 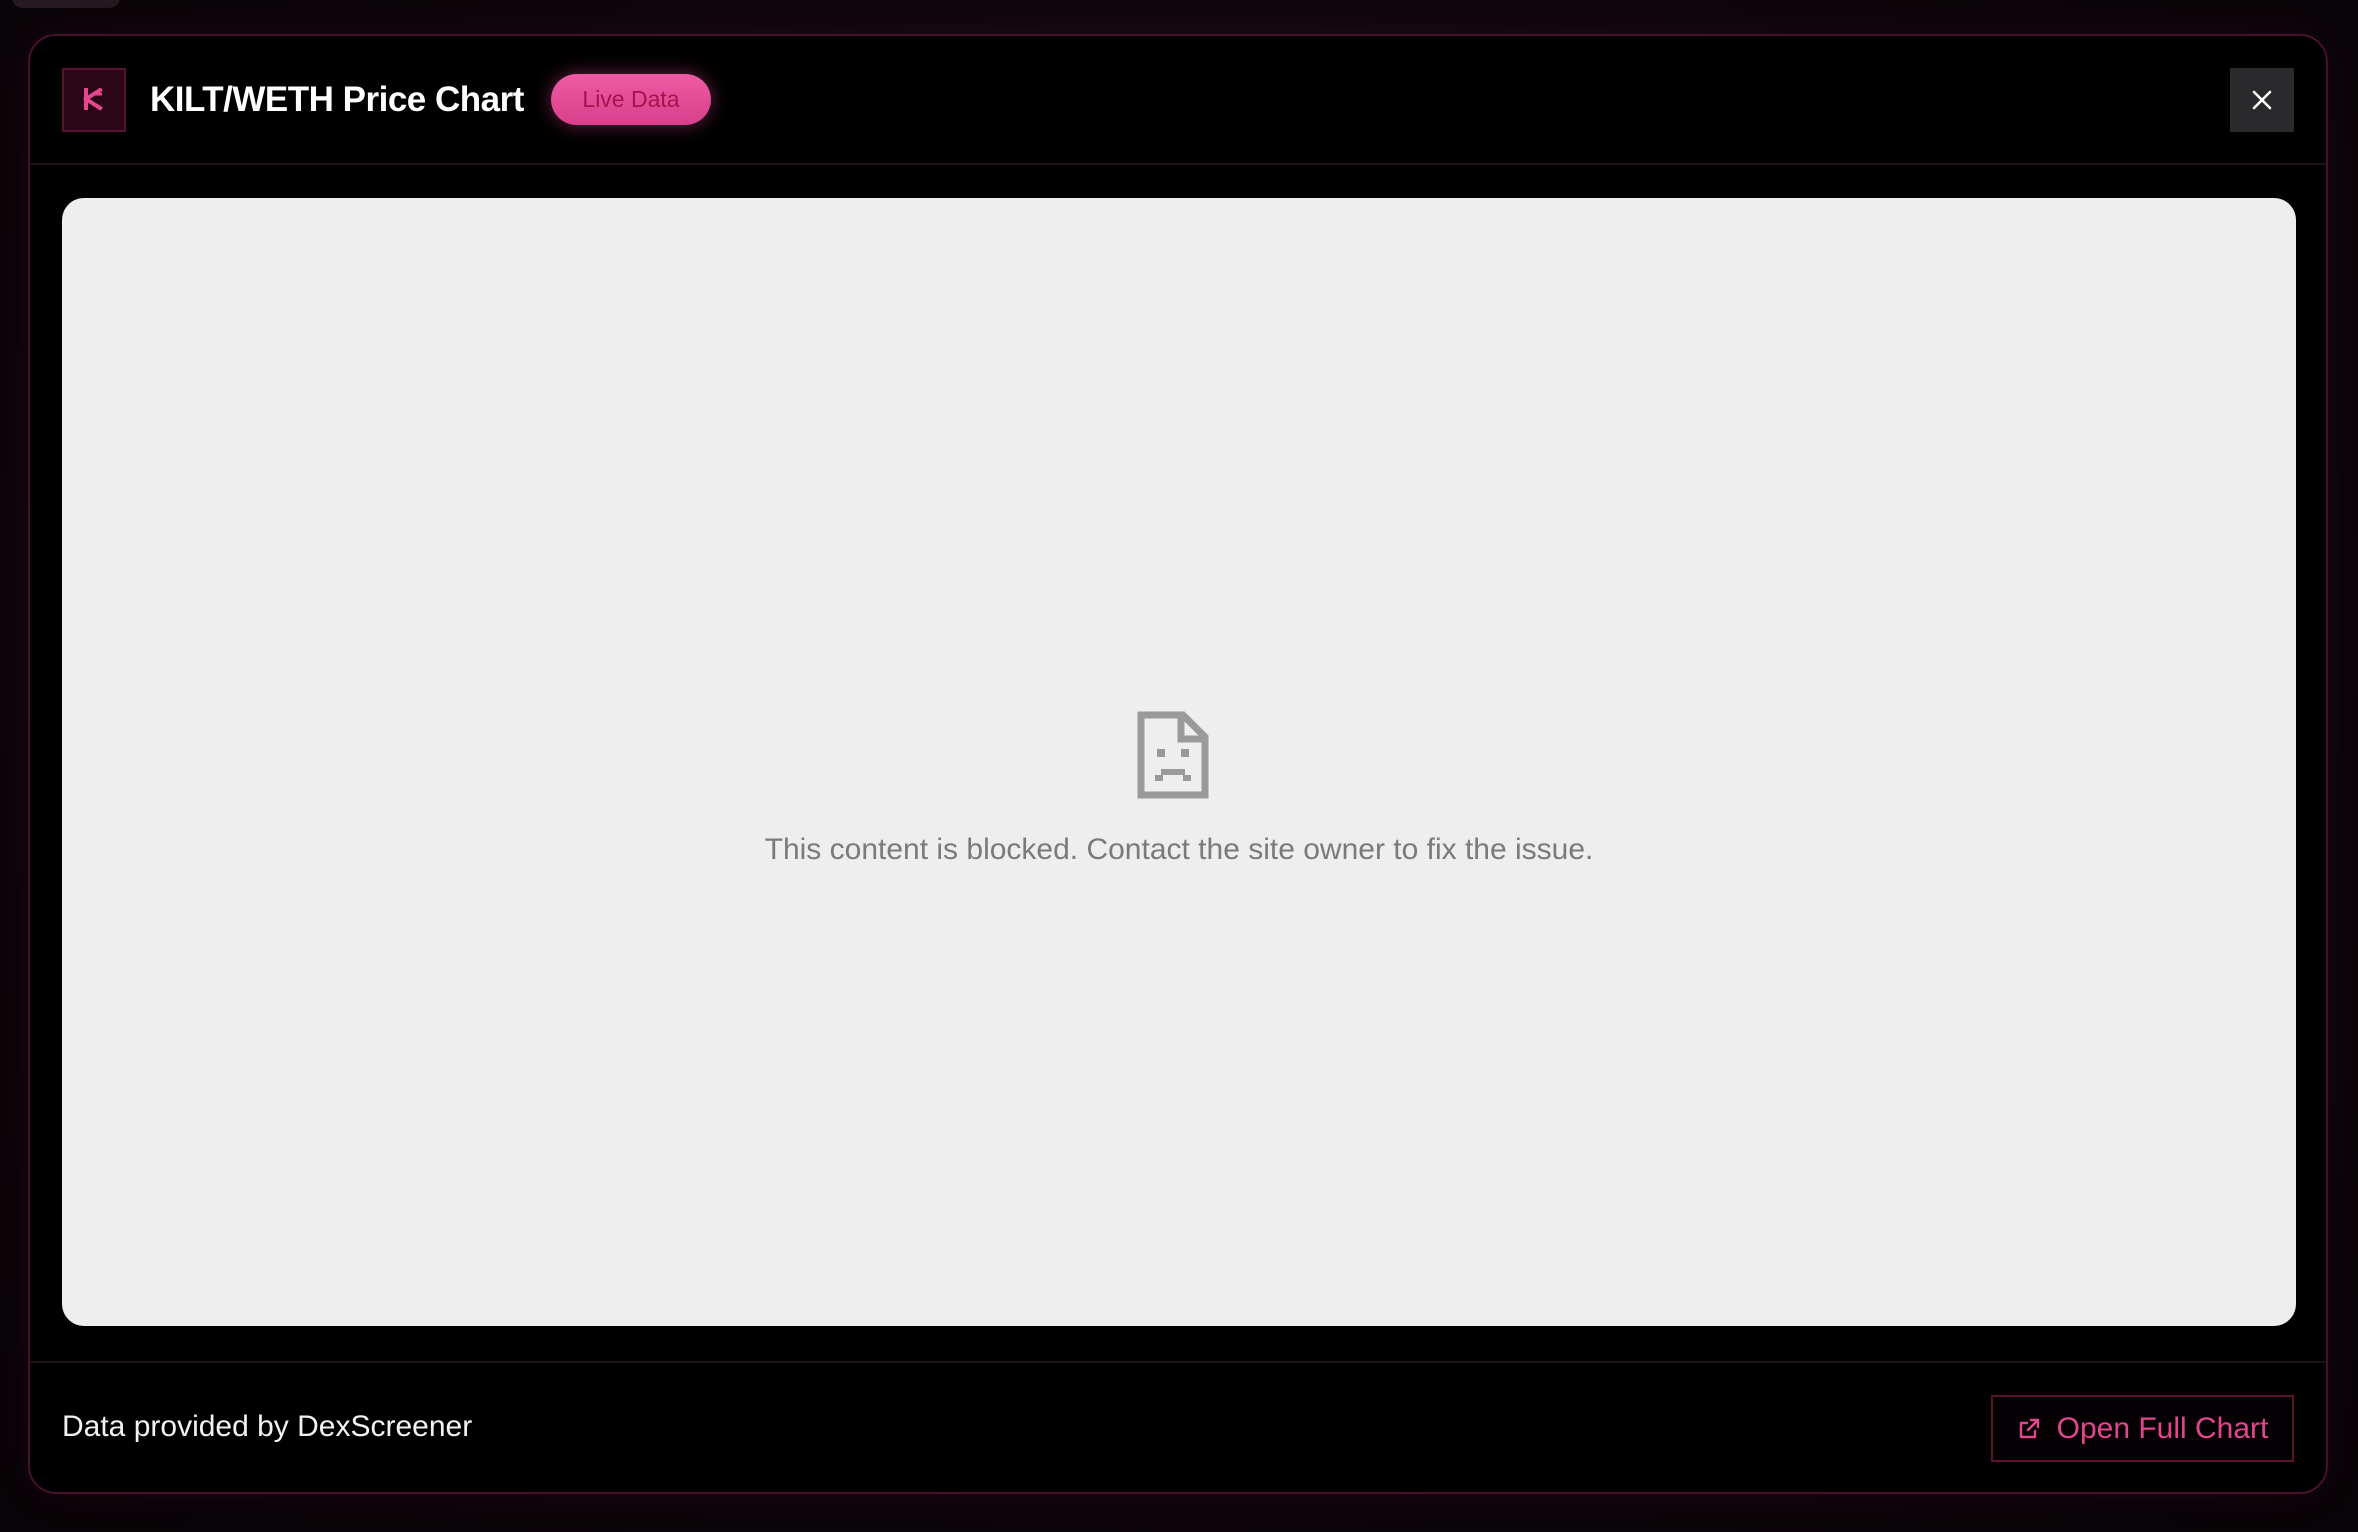 I want to click on close-icon, so click(x=2262, y=100).